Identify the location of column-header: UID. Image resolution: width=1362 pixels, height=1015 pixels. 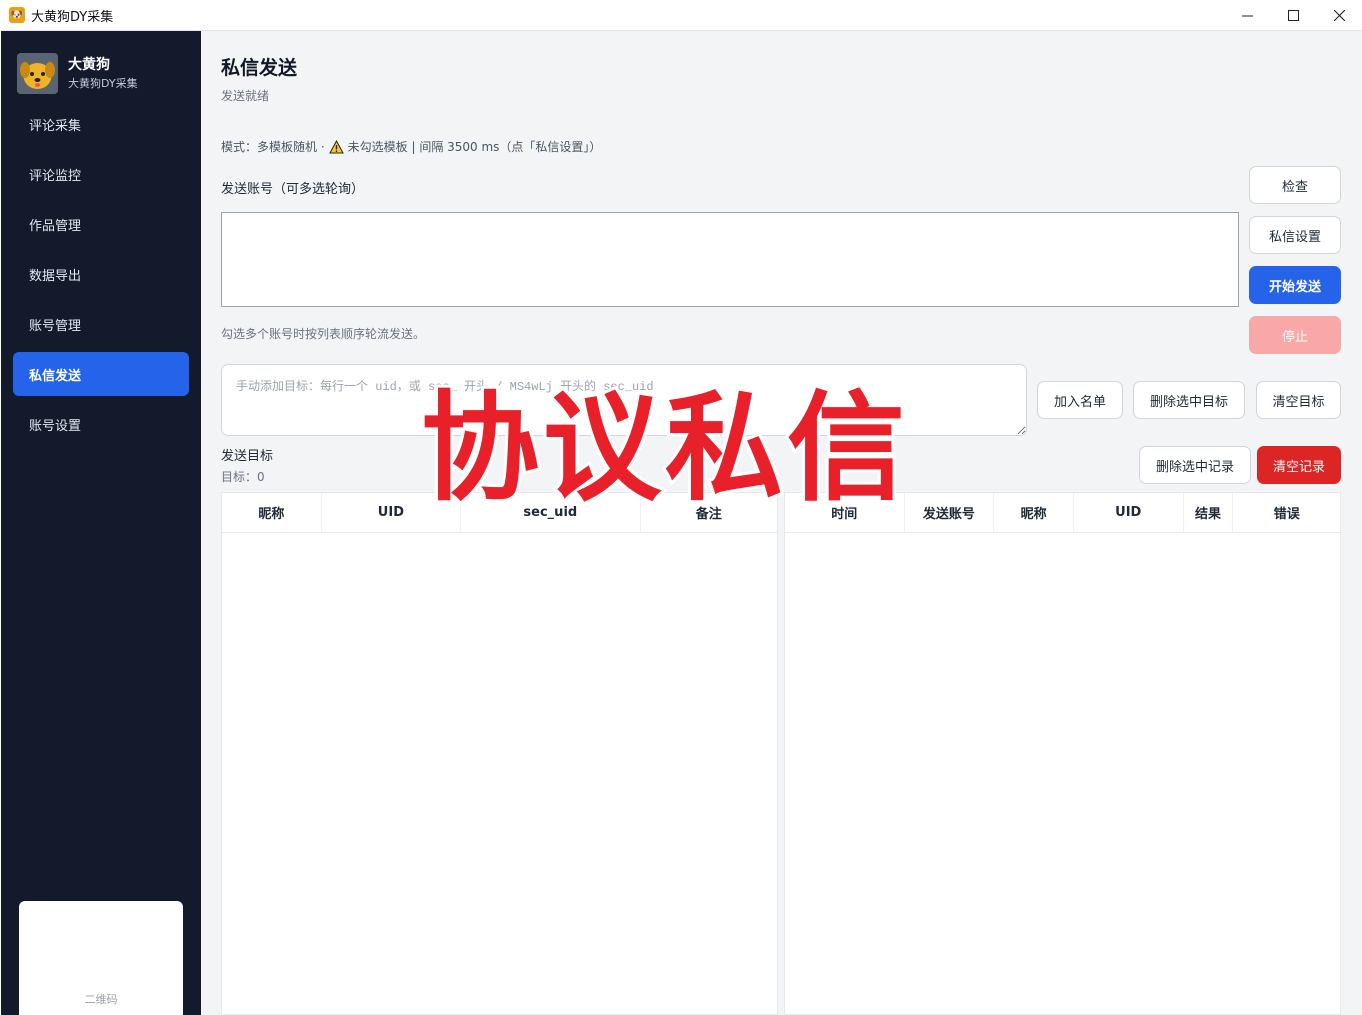
(1129, 512).